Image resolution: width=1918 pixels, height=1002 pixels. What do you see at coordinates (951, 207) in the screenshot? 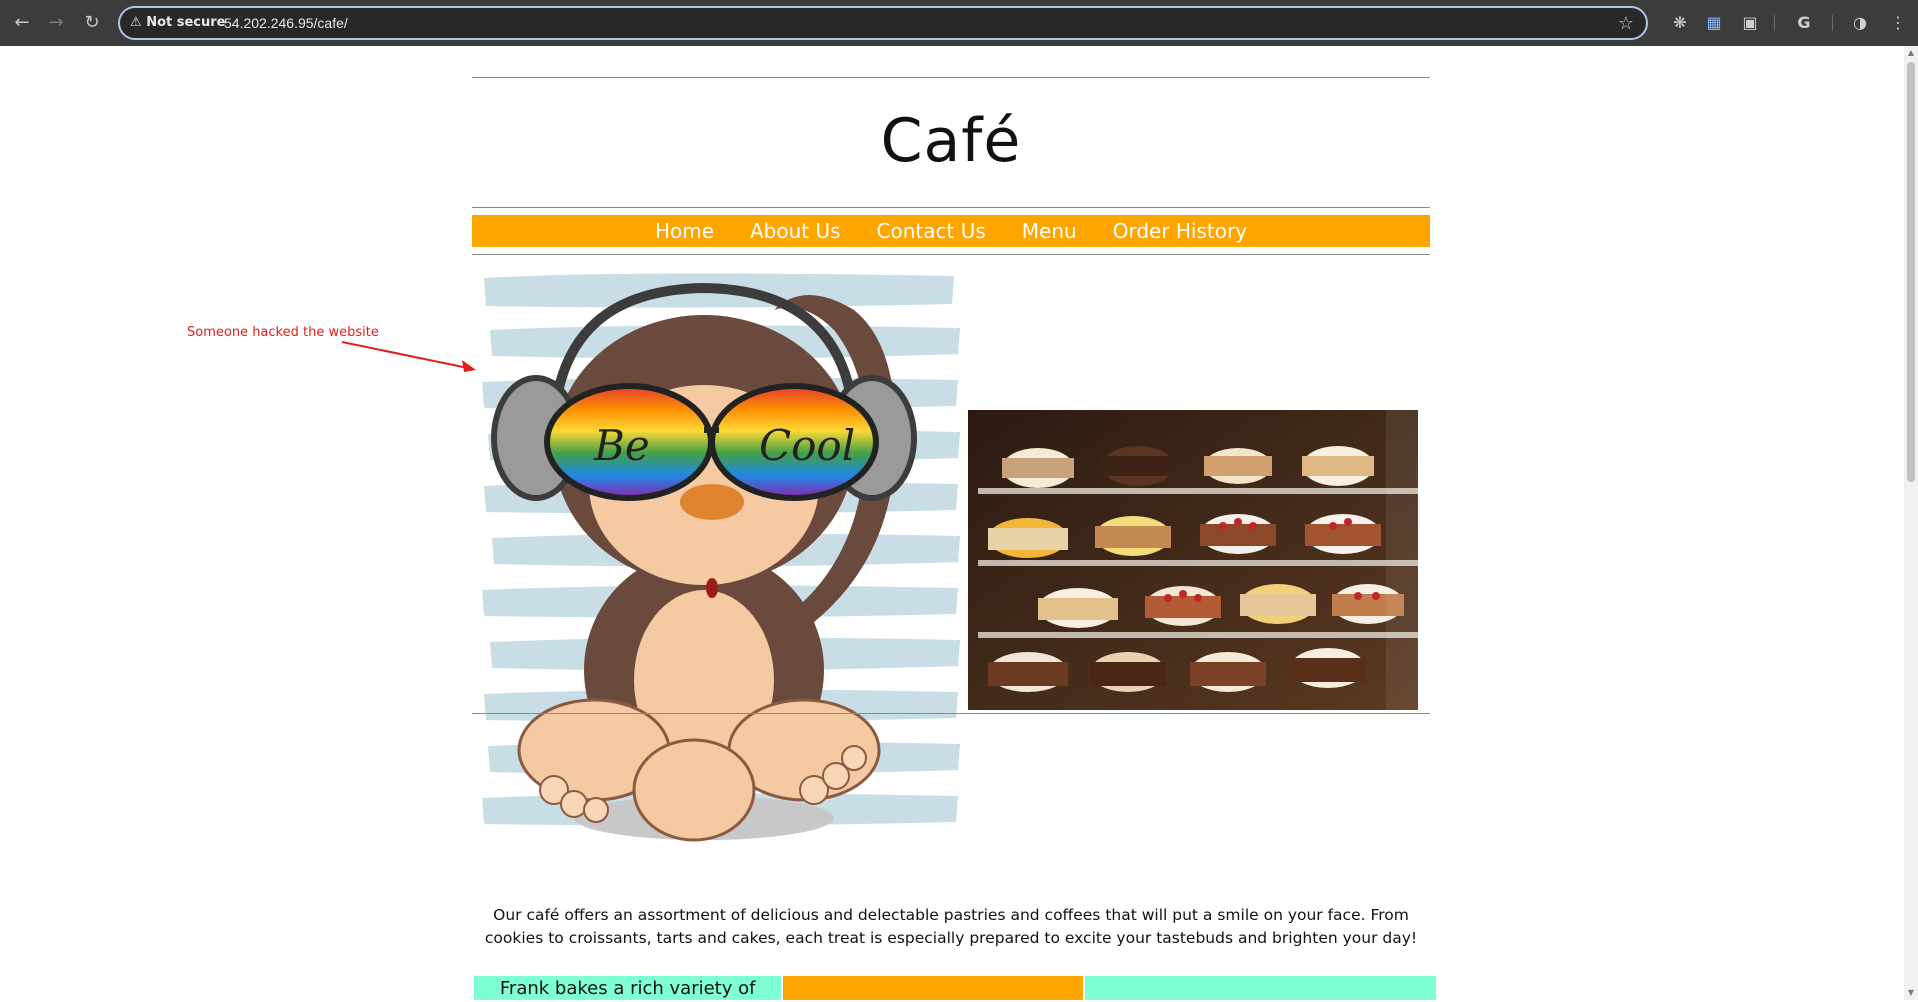
I see `title-divider` at bounding box center [951, 207].